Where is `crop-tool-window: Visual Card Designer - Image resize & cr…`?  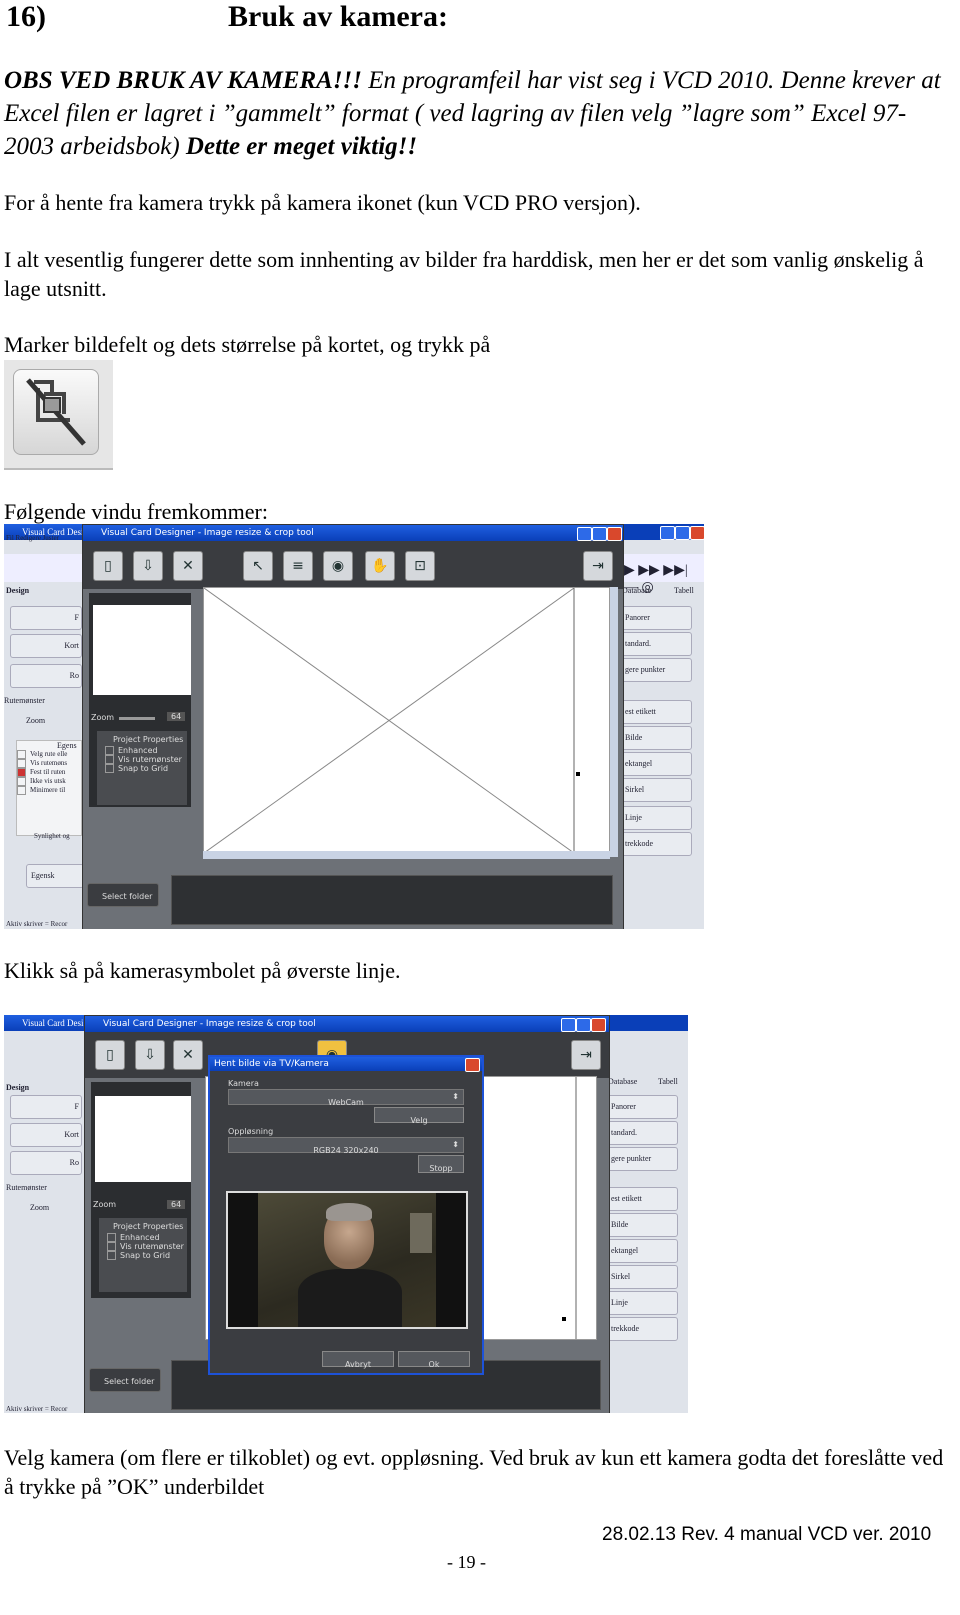 crop-tool-window: Visual Card Designer - Image resize & cr… is located at coordinates (353, 726).